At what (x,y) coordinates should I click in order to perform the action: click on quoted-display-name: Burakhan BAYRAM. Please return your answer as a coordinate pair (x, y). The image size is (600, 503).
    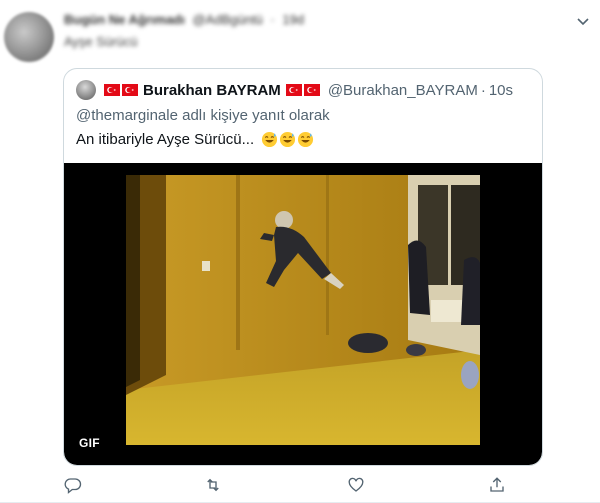
    Looking at the image, I should click on (212, 90).